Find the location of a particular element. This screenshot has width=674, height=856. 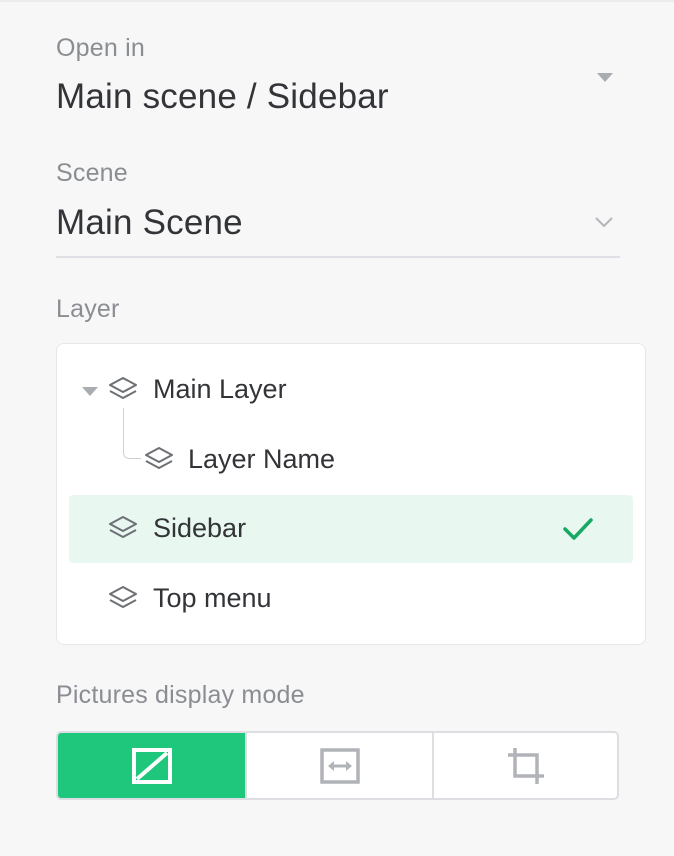

display-mode-segmented-control is located at coordinates (337, 765).